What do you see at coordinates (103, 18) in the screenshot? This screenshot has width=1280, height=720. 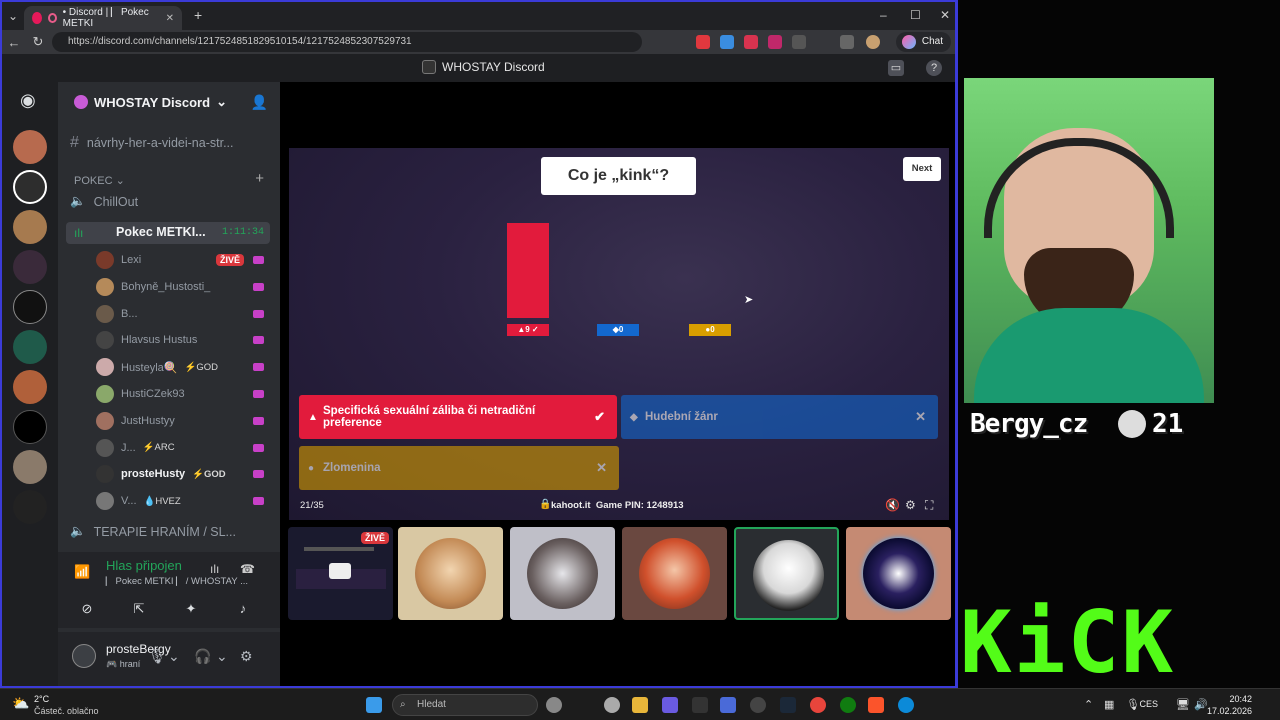 I see `tab-discord: • Discord | ⎸Pokec METKI ✕` at bounding box center [103, 18].